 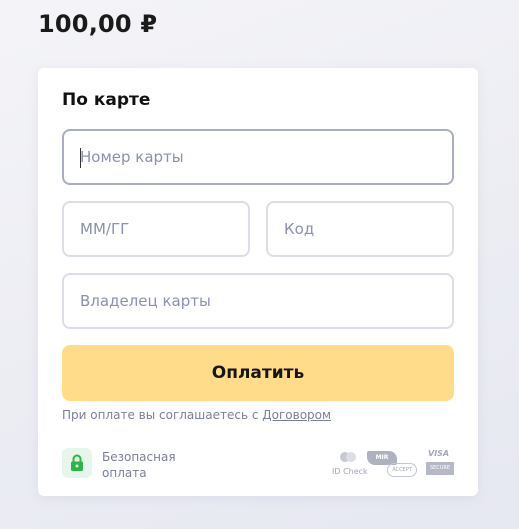 I want to click on visa-label: VISA, so click(x=439, y=453).